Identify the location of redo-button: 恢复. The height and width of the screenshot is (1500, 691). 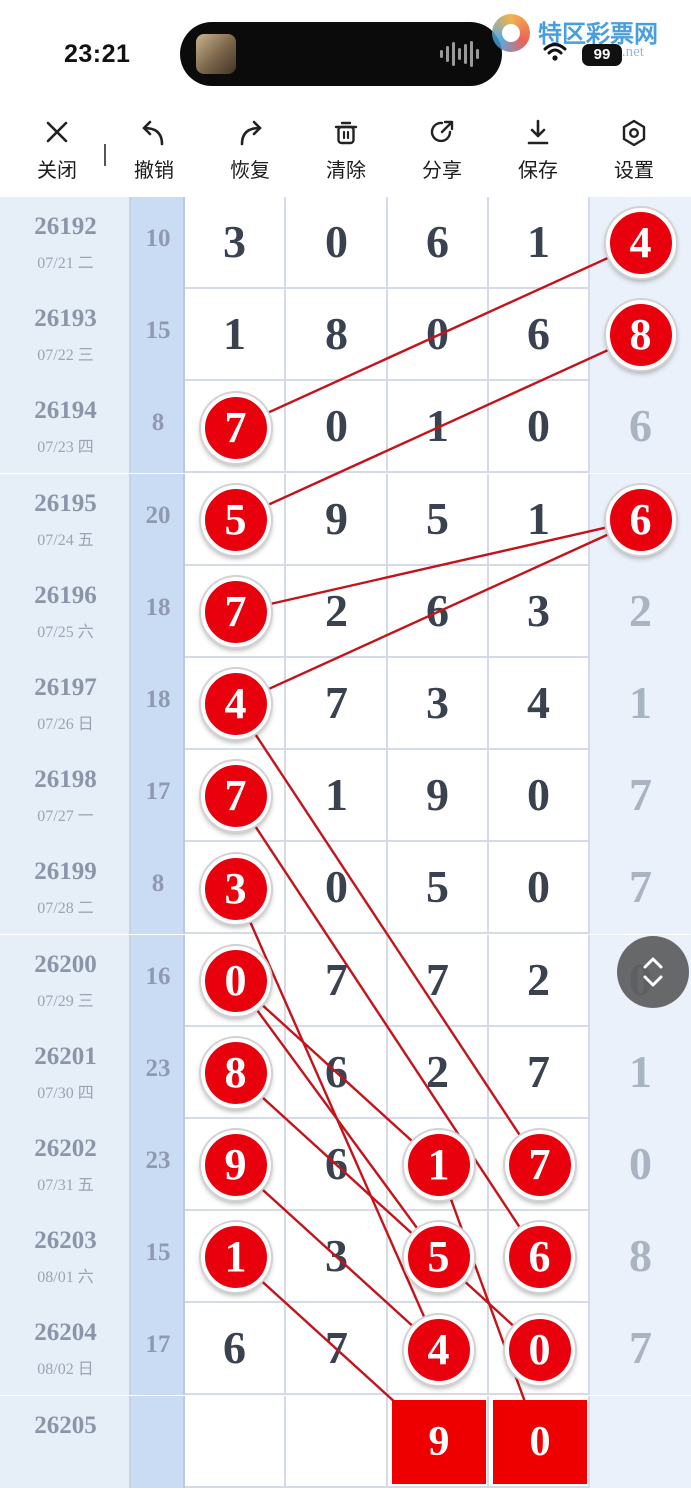
(250, 156).